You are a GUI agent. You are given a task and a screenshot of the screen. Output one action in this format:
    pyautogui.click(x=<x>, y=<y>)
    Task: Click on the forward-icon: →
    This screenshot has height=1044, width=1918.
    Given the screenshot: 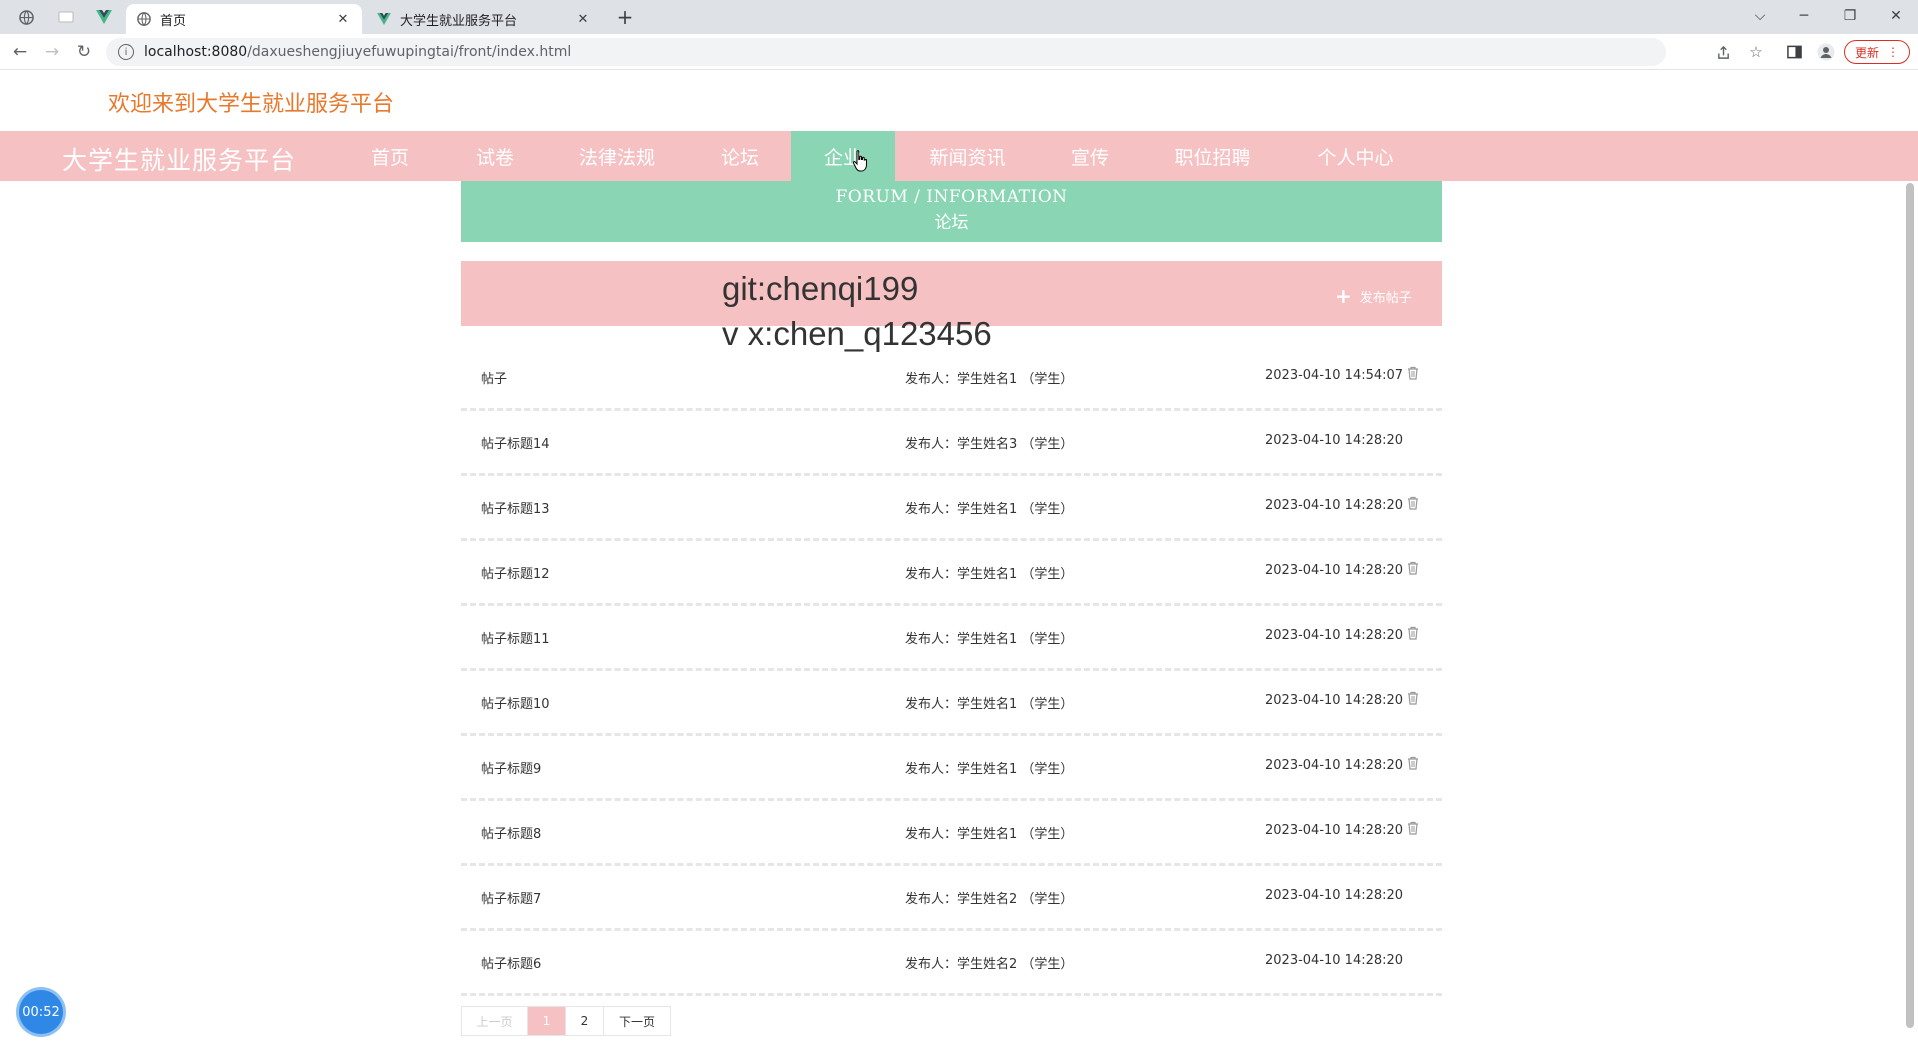 What is the action you would take?
    pyautogui.click(x=52, y=52)
    